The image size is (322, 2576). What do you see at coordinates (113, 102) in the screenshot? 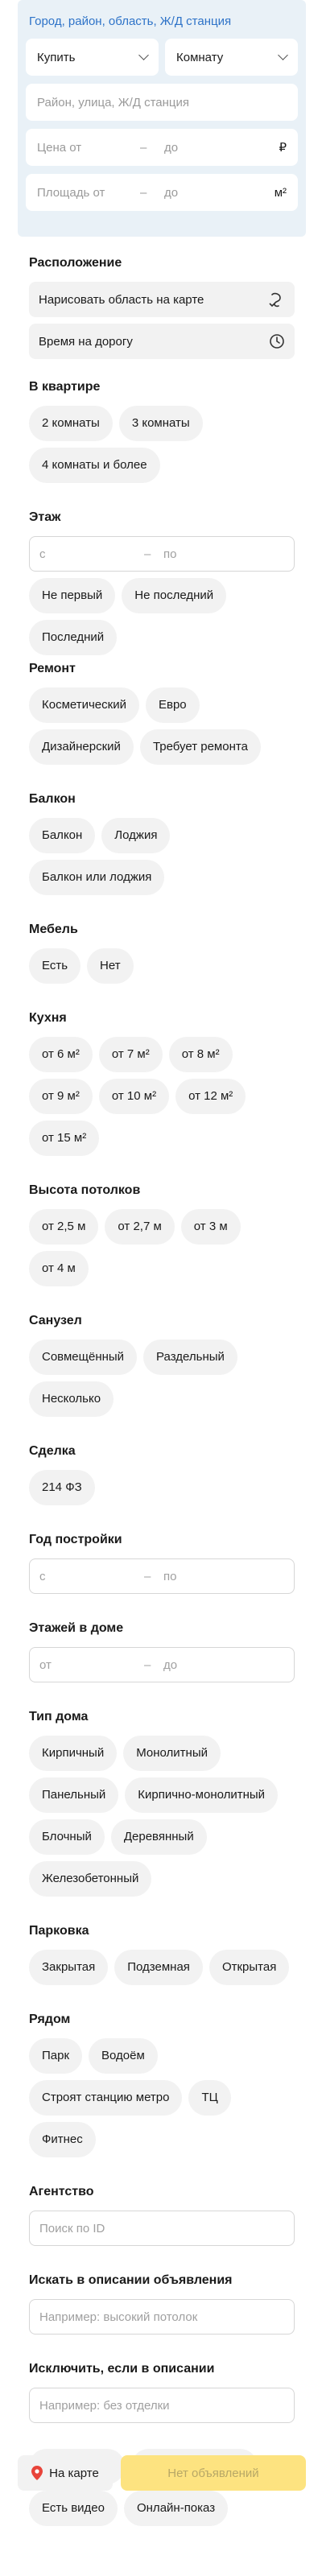
I see `address-placeholder: Район, улица, Ж/Д станция` at bounding box center [113, 102].